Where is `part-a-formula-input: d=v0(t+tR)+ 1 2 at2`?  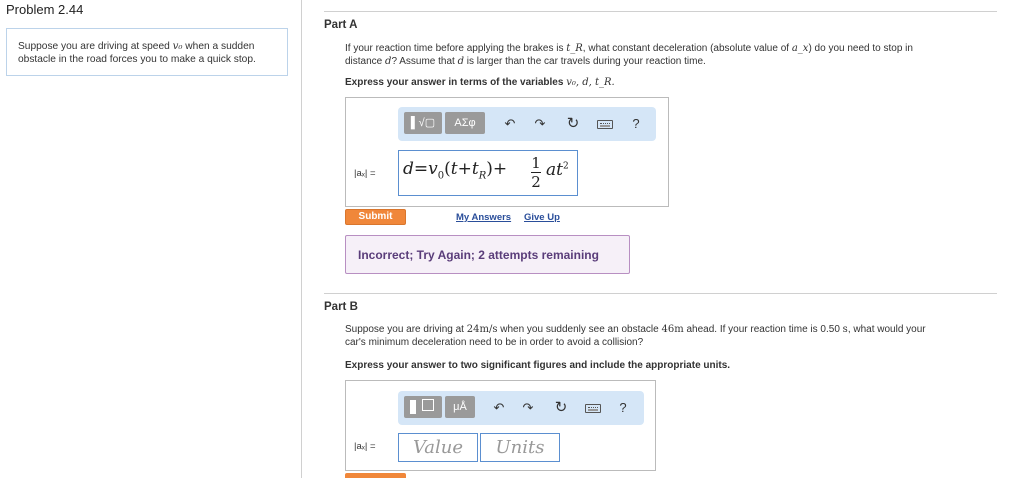 part-a-formula-input: d=v0(t+tR)+ 1 2 at2 is located at coordinates (488, 173).